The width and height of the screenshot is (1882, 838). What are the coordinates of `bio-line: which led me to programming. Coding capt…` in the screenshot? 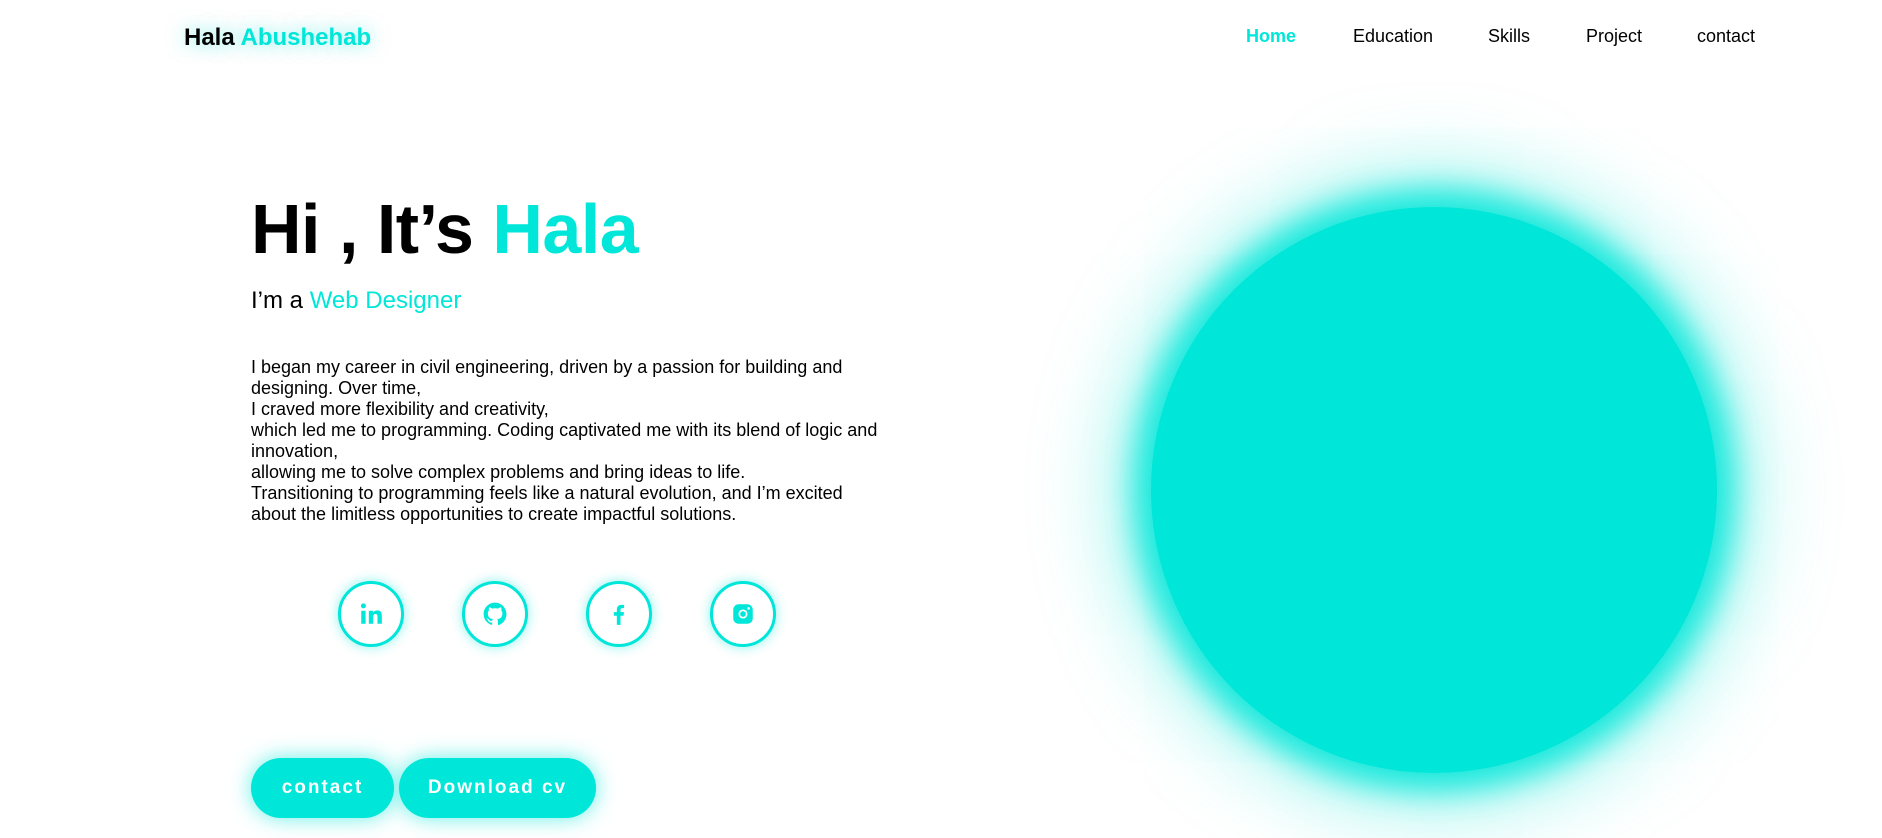 It's located at (564, 430).